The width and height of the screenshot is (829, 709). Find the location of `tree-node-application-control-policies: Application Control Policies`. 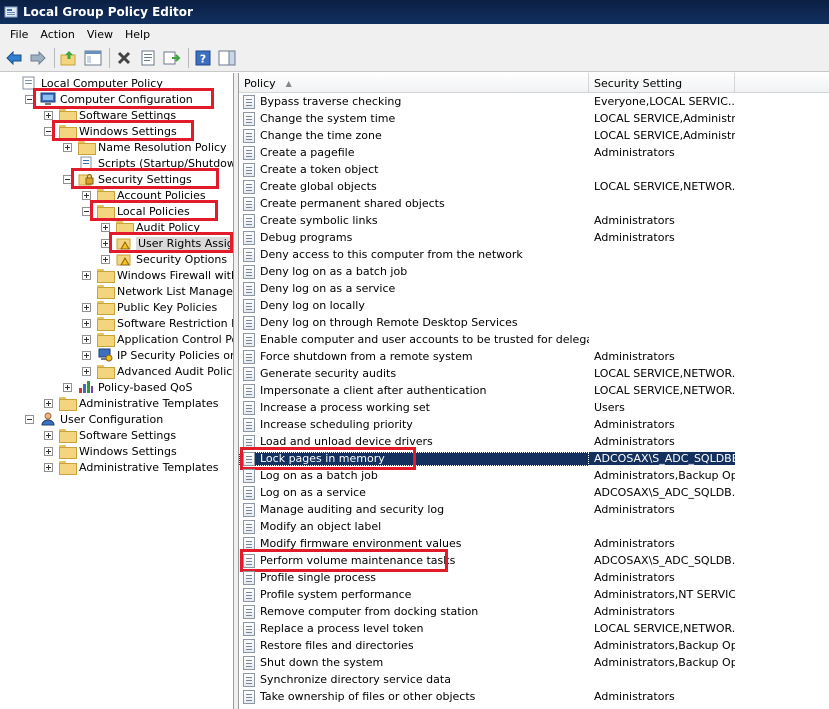

tree-node-application-control-policies: Application Control Policies is located at coordinates (157, 339).